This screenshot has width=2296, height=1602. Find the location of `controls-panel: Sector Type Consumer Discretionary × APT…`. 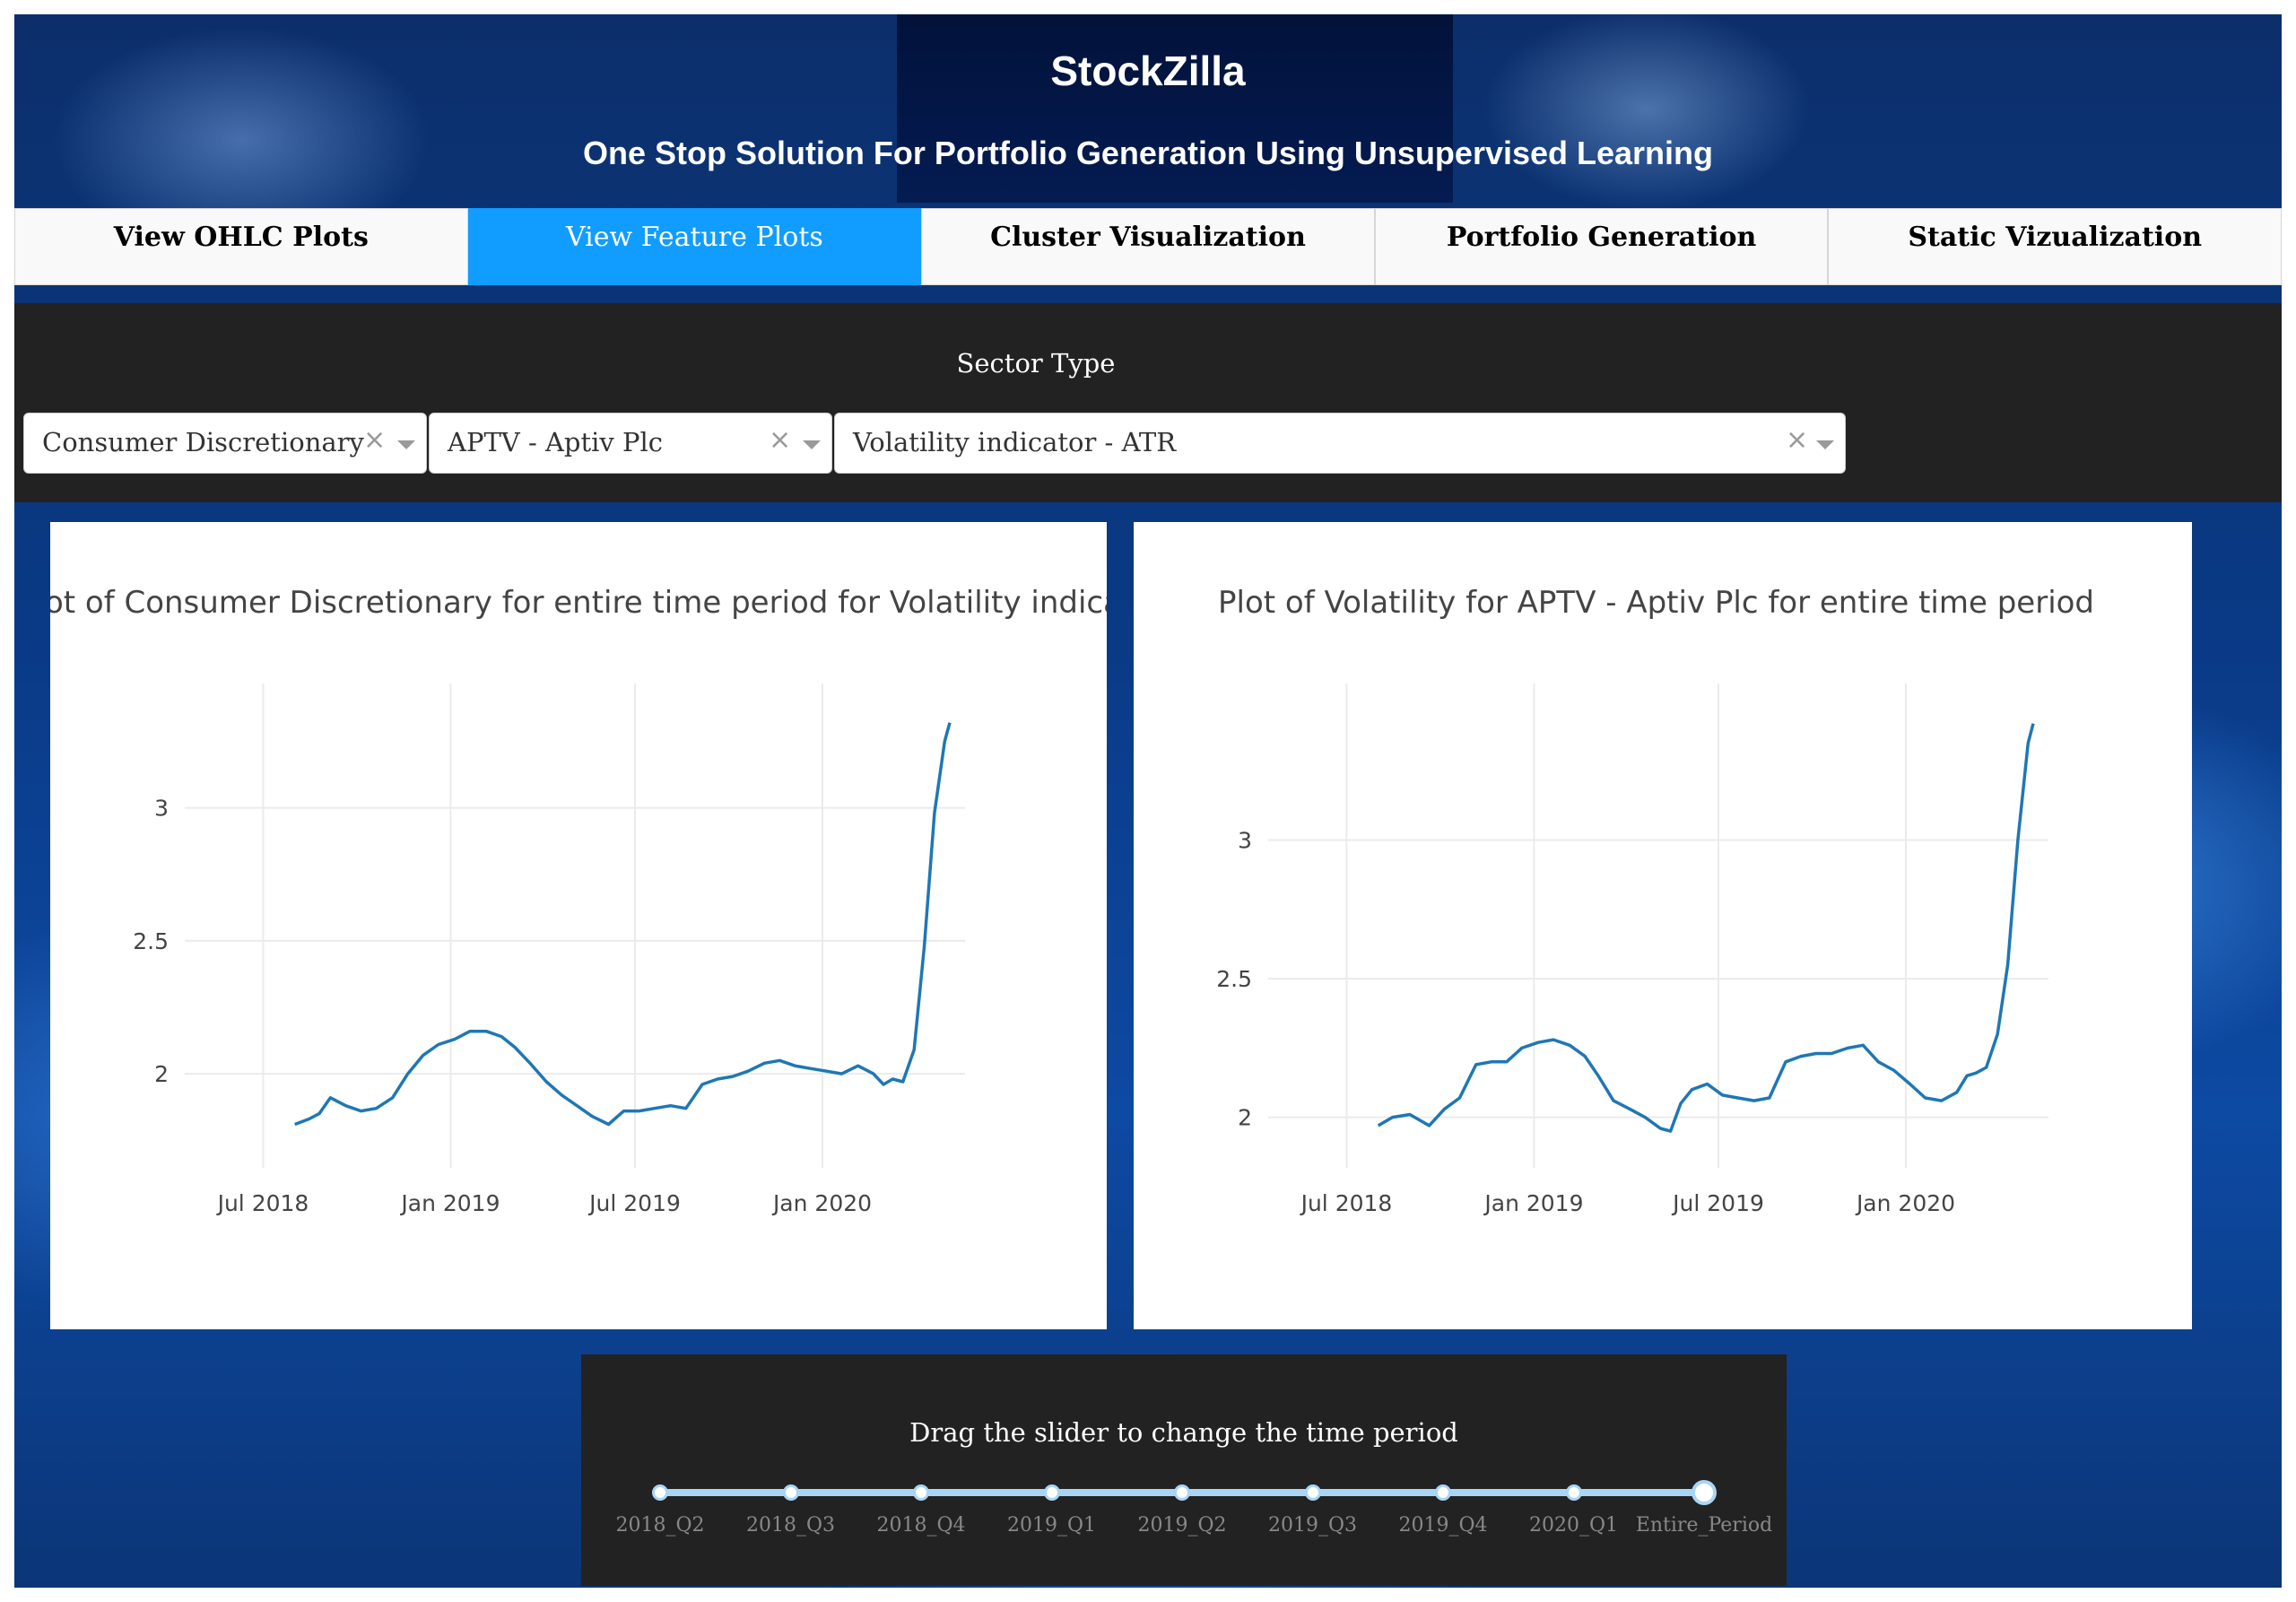

controls-panel: Sector Type Consumer Discretionary × APT… is located at coordinates (1148, 402).